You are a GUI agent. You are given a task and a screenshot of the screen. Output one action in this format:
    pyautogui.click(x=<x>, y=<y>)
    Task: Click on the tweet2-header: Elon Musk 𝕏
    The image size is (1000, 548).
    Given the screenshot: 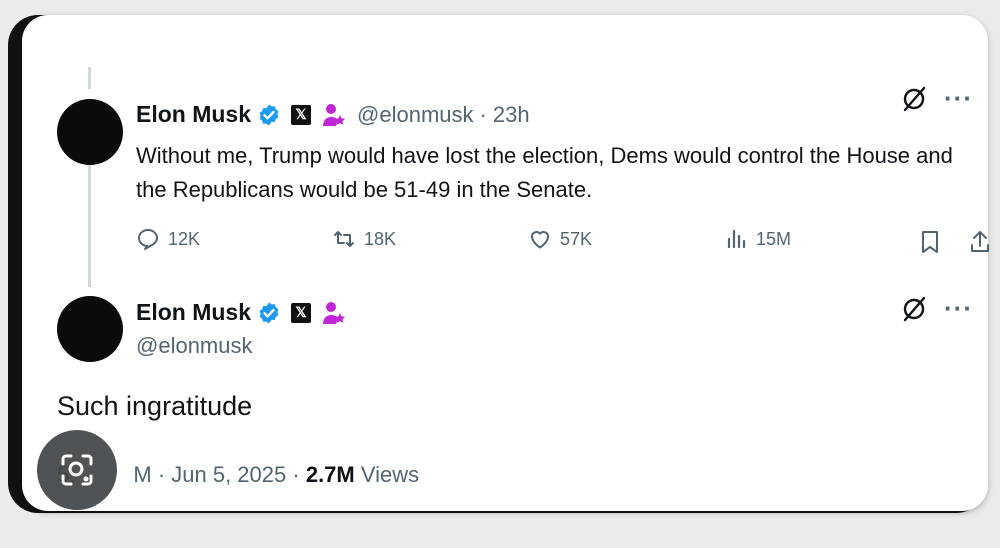 What is the action you would take?
    pyautogui.click(x=241, y=312)
    